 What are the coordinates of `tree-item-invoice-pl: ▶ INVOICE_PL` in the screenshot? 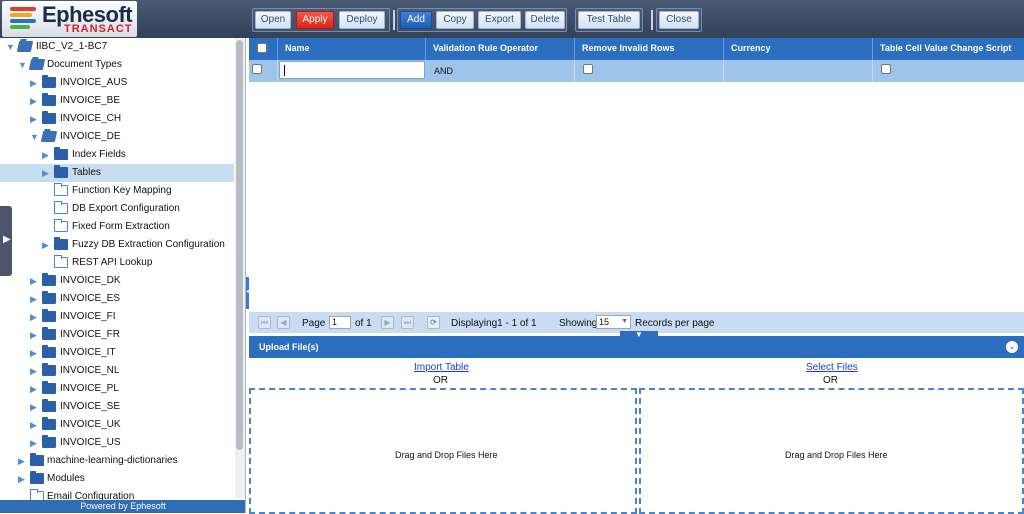 It's located at (117, 389).